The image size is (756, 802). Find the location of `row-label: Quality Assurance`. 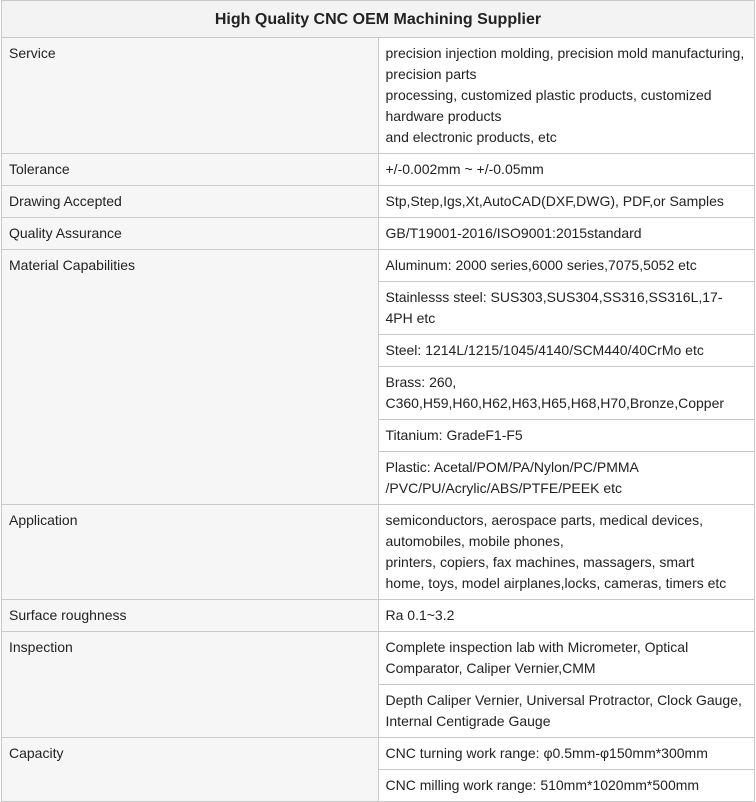

row-label: Quality Assurance is located at coordinates (190, 233).